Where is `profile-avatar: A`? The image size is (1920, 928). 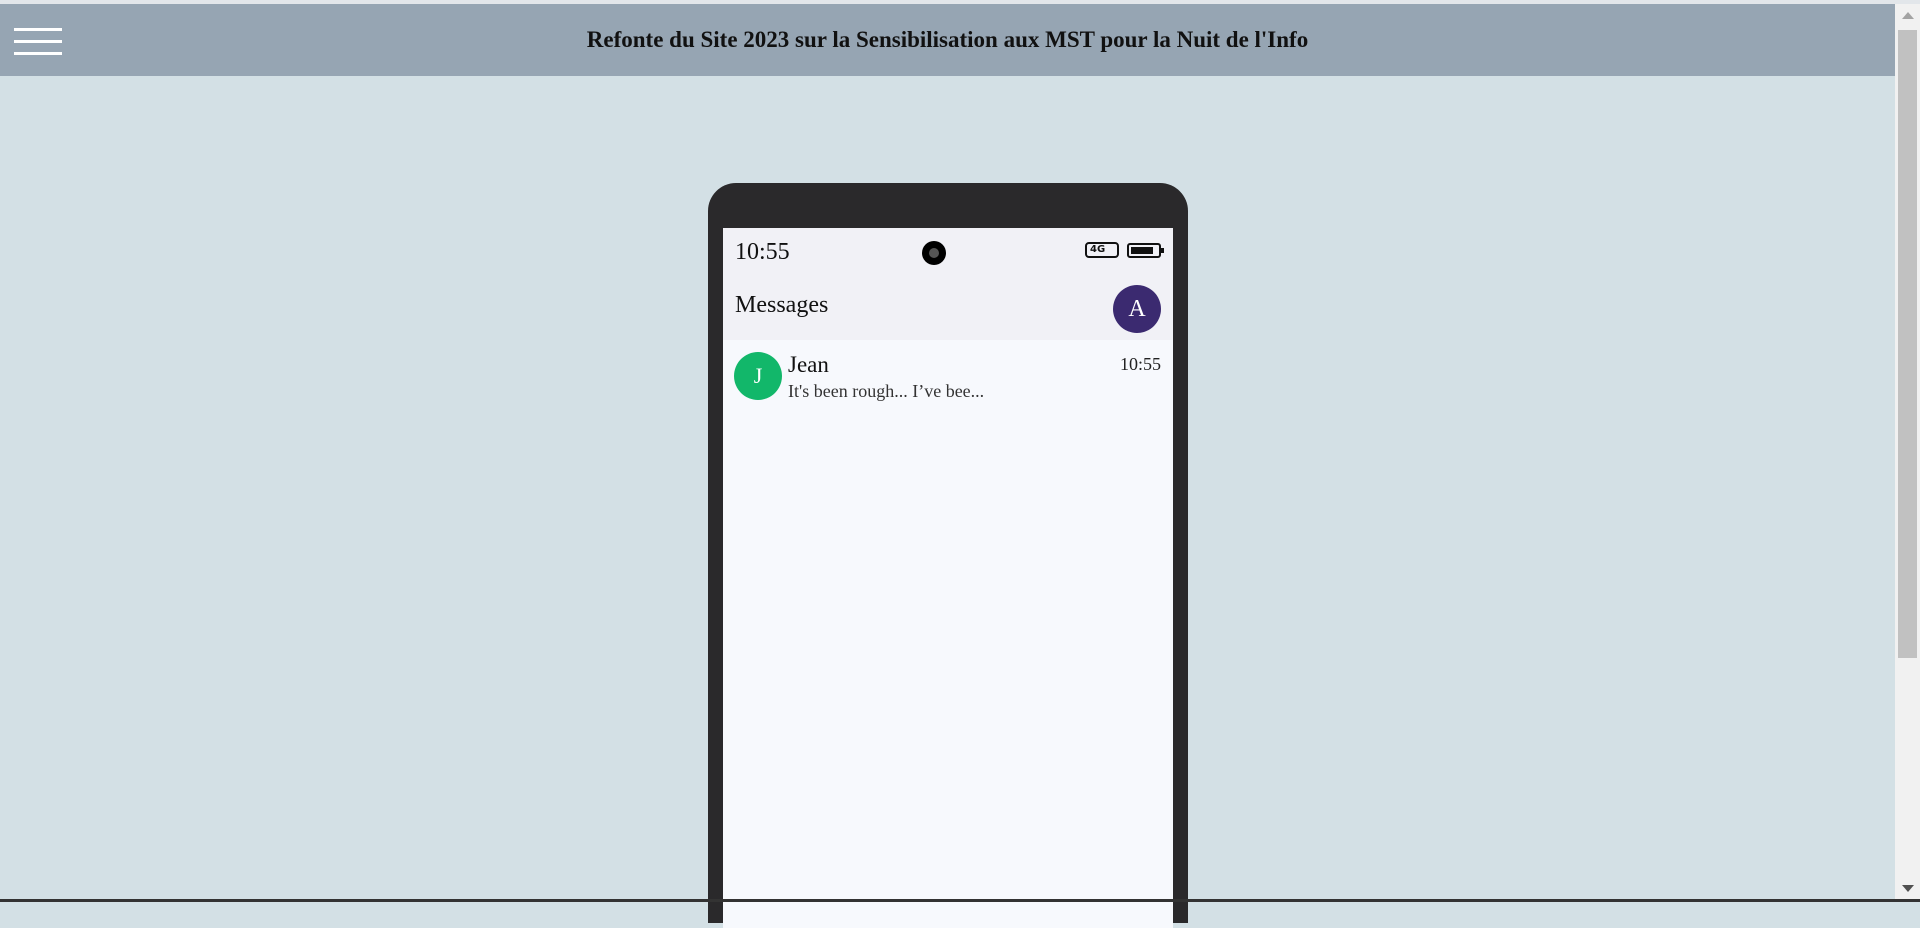 profile-avatar: A is located at coordinates (1137, 309).